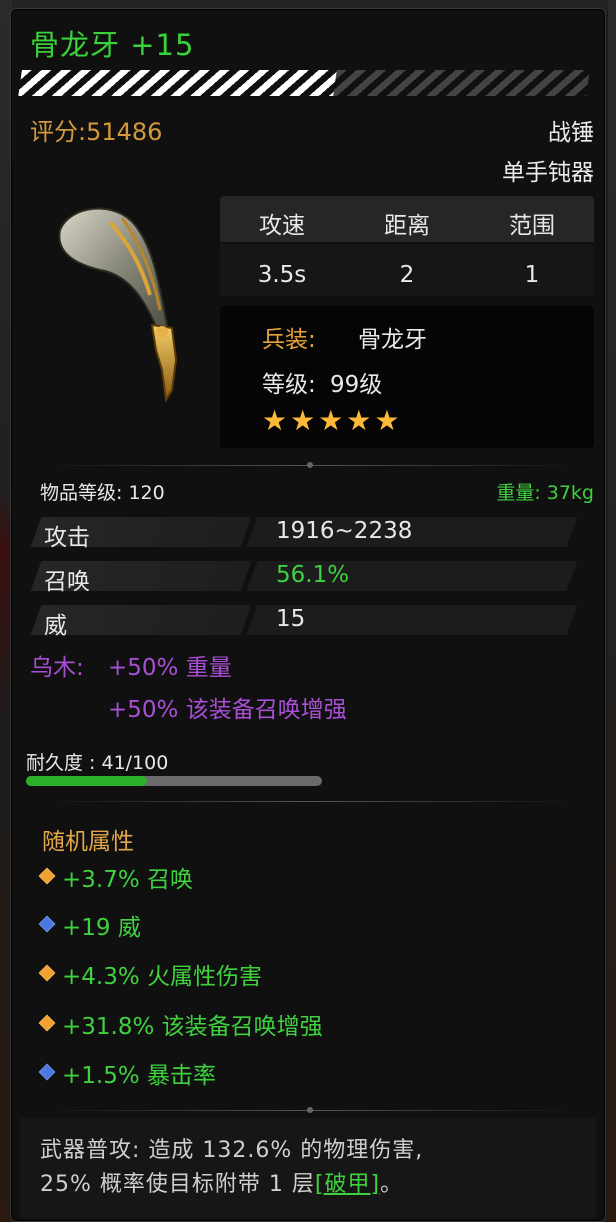 Image resolution: width=616 pixels, height=1222 pixels. I want to click on weapon-icon, so click(125, 305).